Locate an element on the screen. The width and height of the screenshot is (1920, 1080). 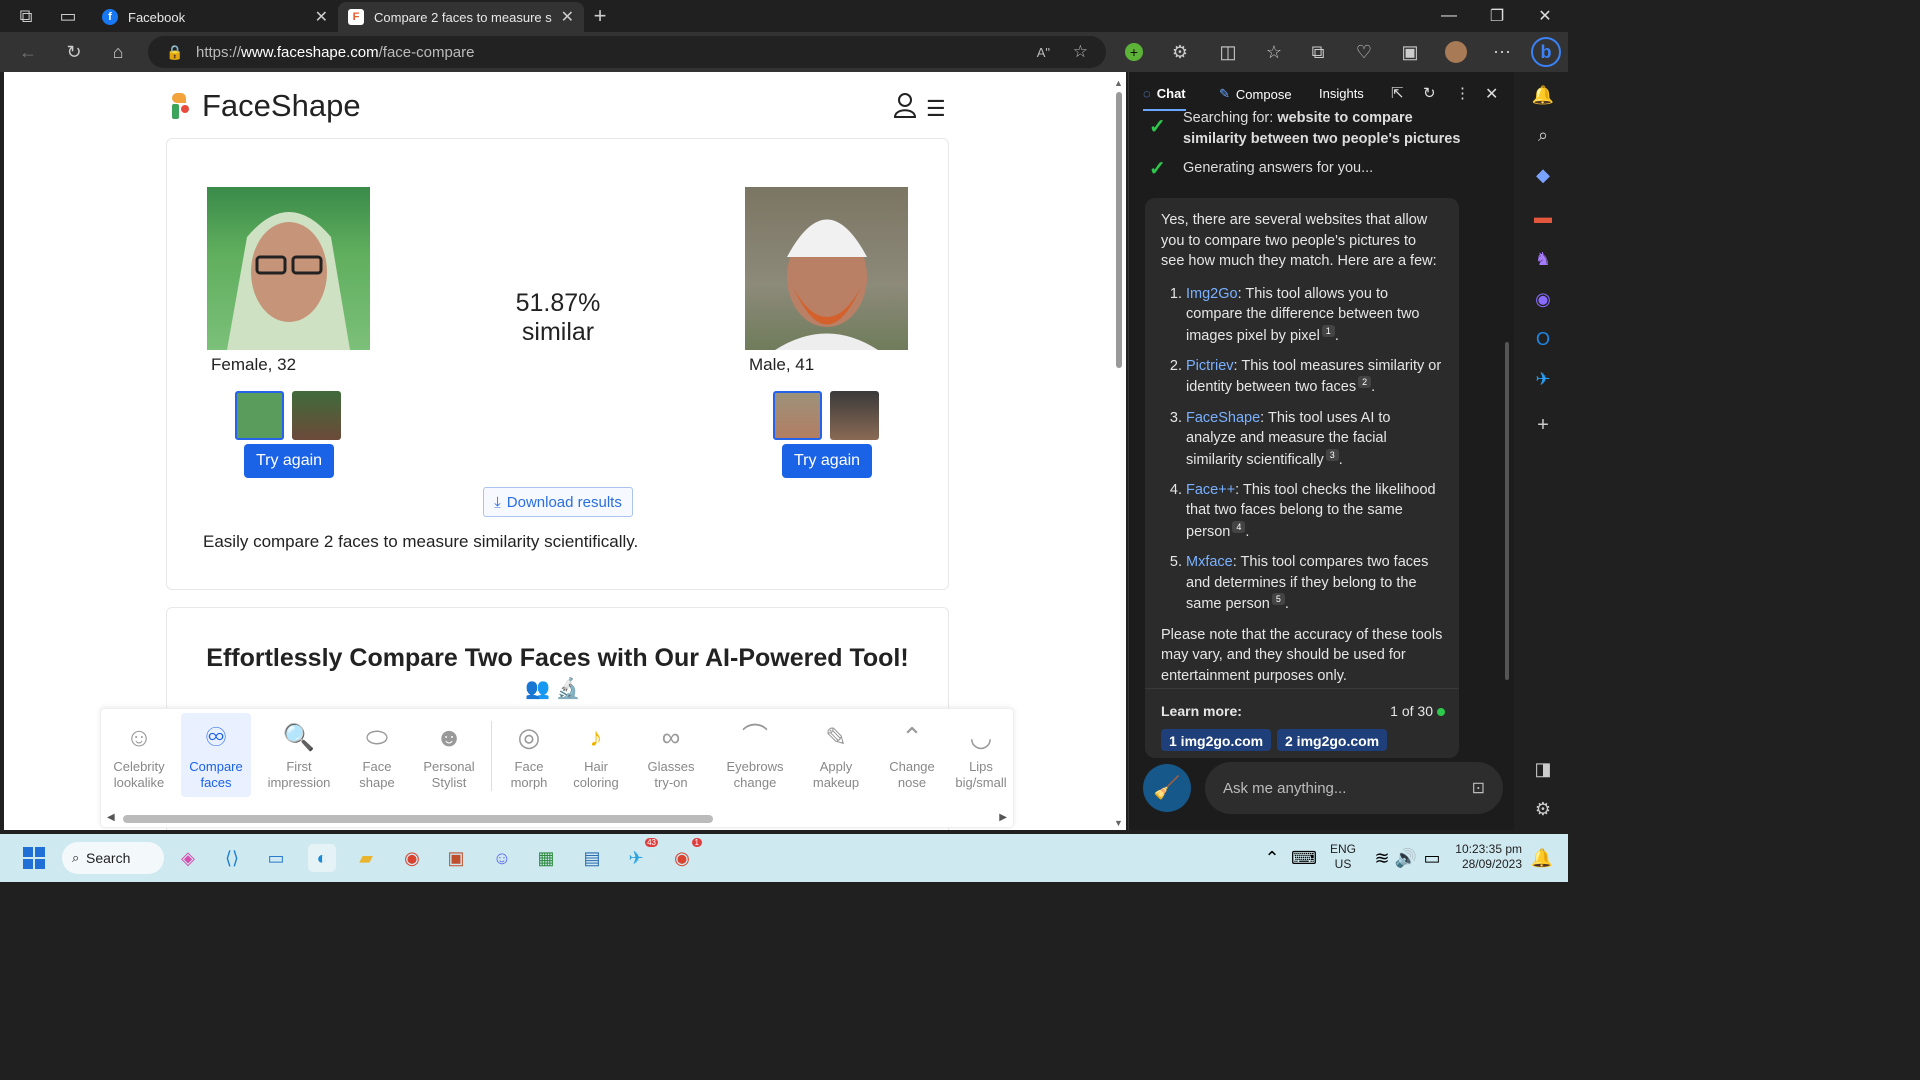
result-link: FaceShape is located at coordinates (1223, 418).